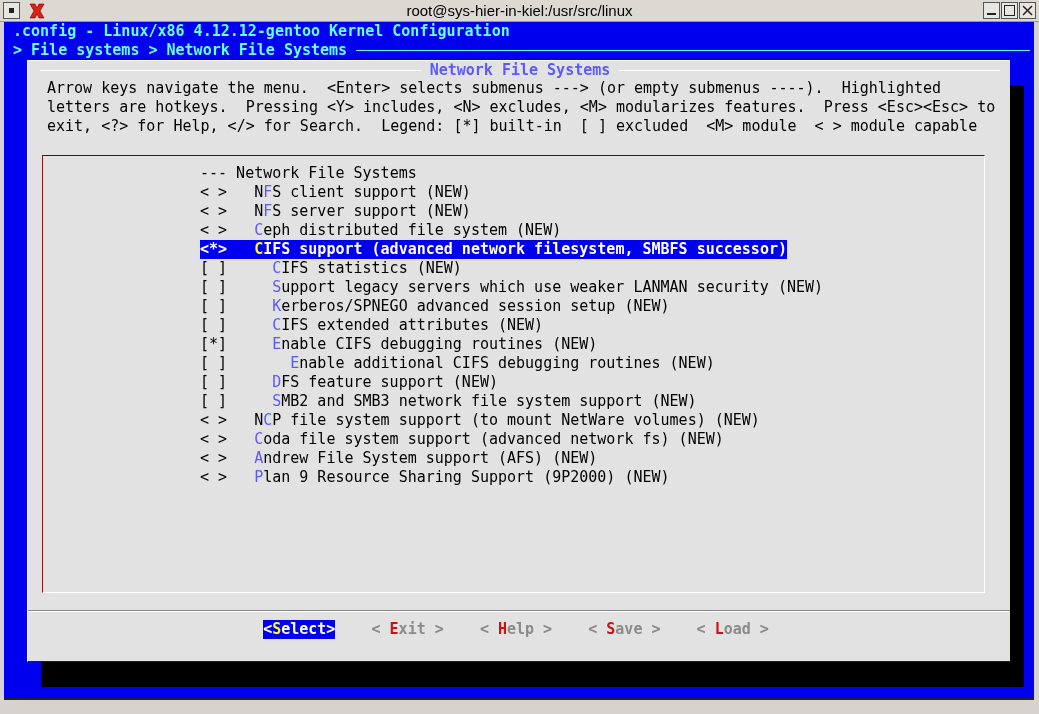 This screenshot has height=714, width=1039. I want to click on menu-item: [*] Enable CIFS debugging routines (NEW), so click(399, 344).